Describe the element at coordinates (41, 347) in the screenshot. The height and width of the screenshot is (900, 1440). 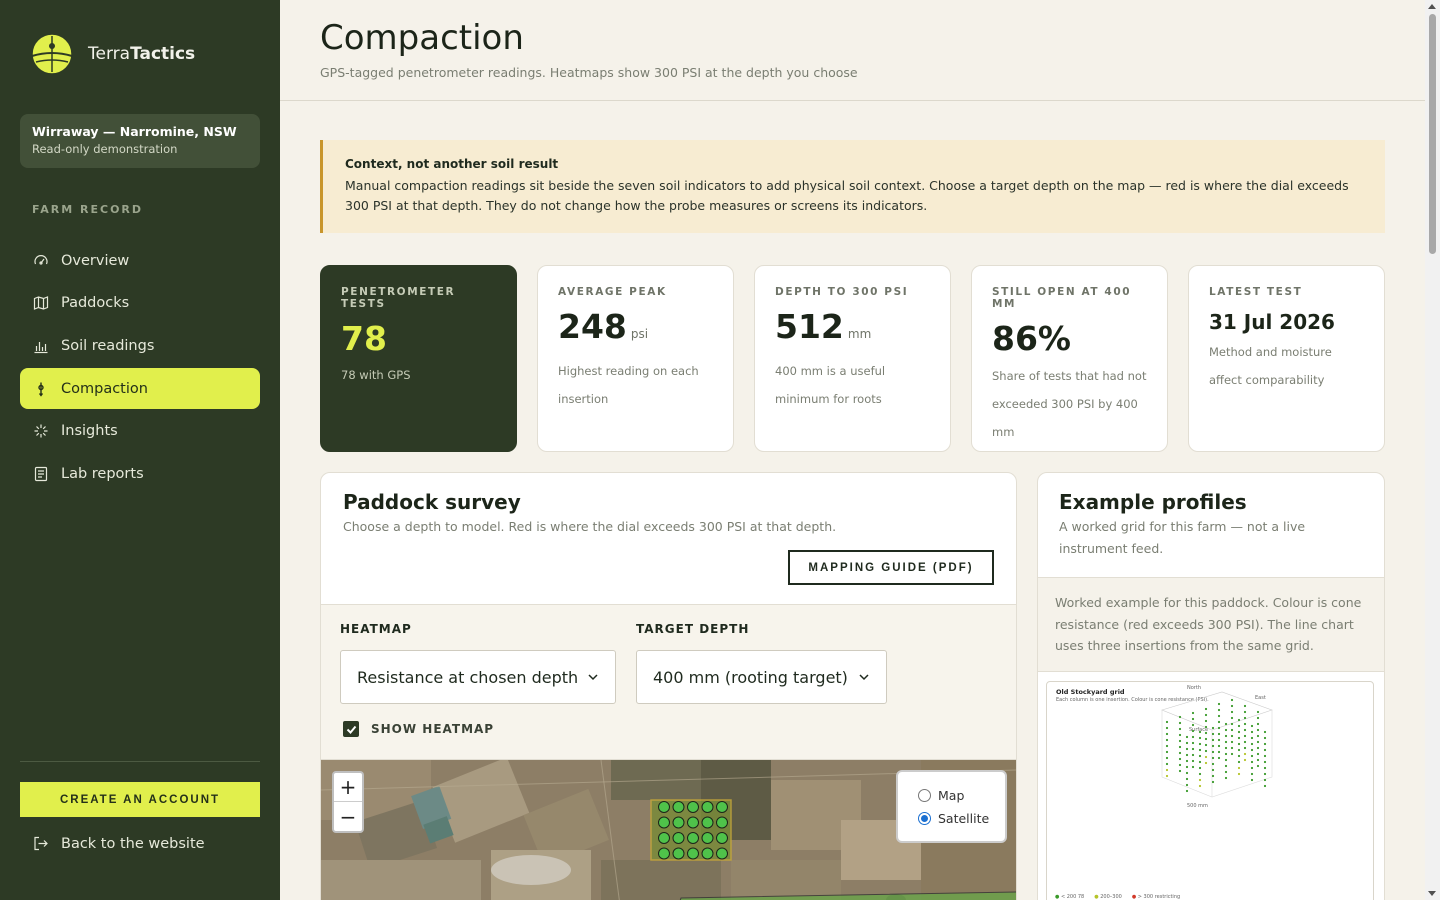
I see `bar-chart-icon` at that location.